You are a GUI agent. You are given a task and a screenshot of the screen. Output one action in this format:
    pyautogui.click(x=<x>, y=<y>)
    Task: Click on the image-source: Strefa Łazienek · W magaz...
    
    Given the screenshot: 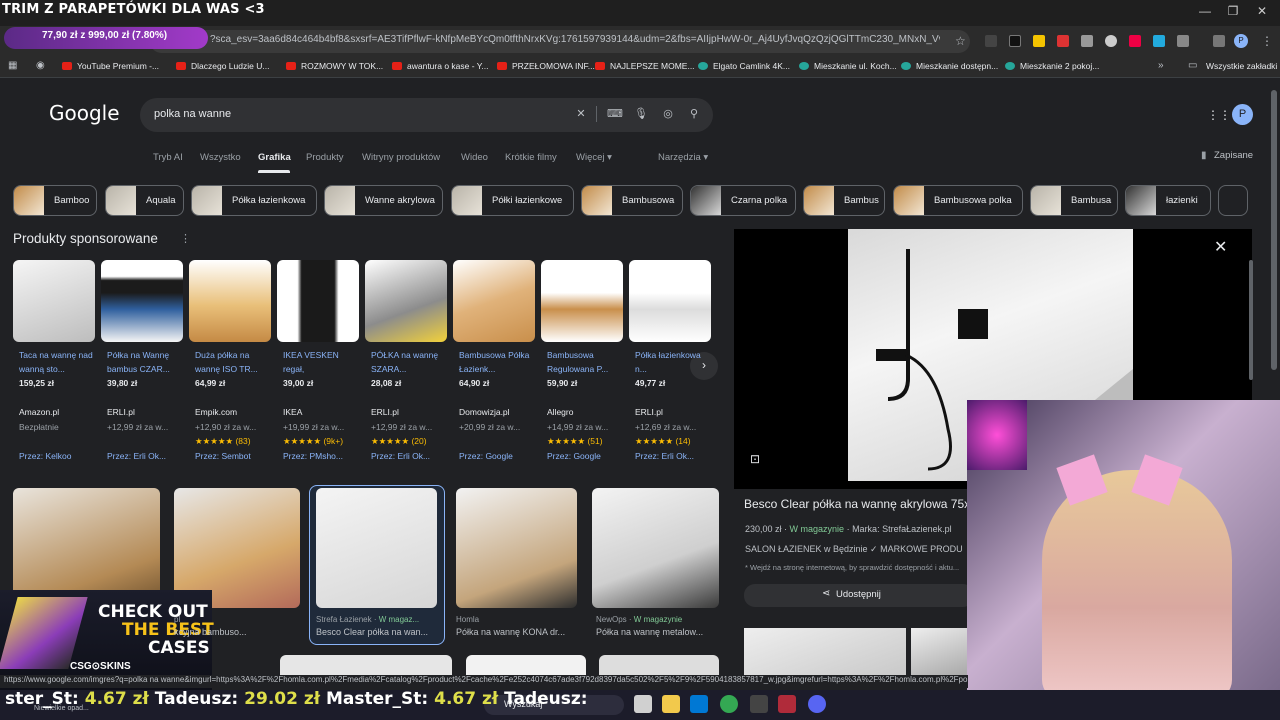 What is the action you would take?
    pyautogui.click(x=367, y=619)
    